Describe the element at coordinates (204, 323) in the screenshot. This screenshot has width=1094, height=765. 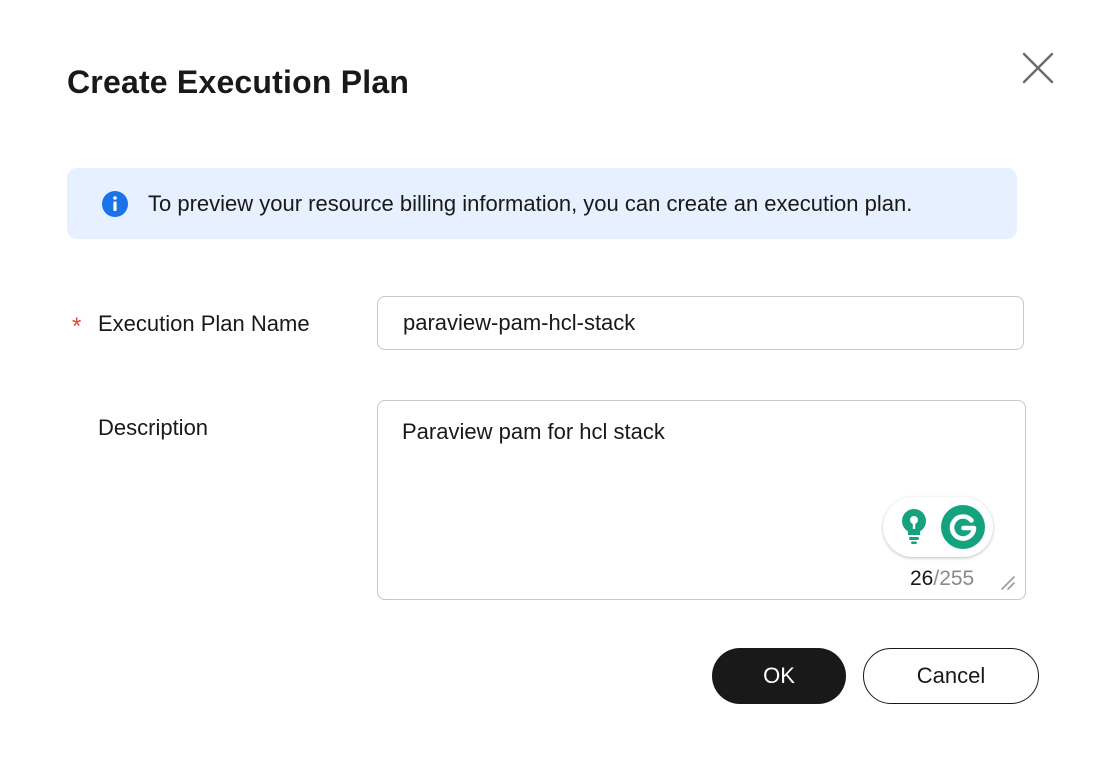
I see `execution-plan-name-label: Execution Plan Name` at that location.